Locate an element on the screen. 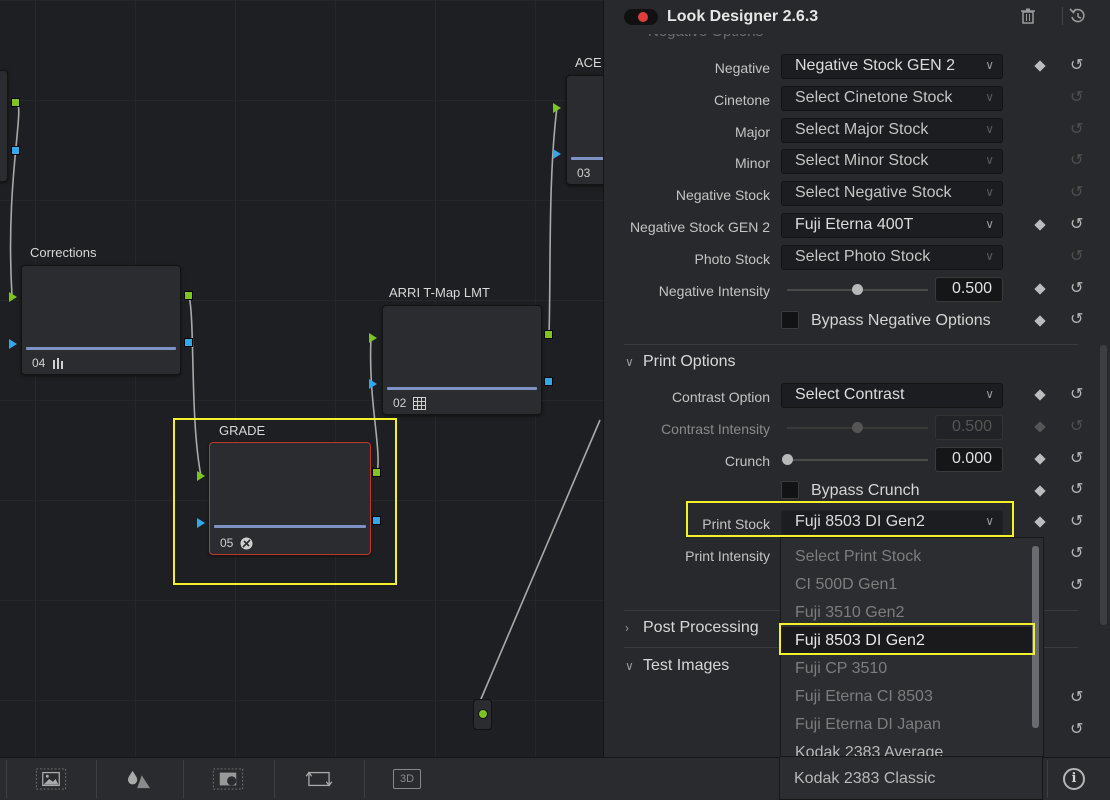 The image size is (1110, 800). dropdown-option: Kodak 2383 Classic is located at coordinates (864, 779).